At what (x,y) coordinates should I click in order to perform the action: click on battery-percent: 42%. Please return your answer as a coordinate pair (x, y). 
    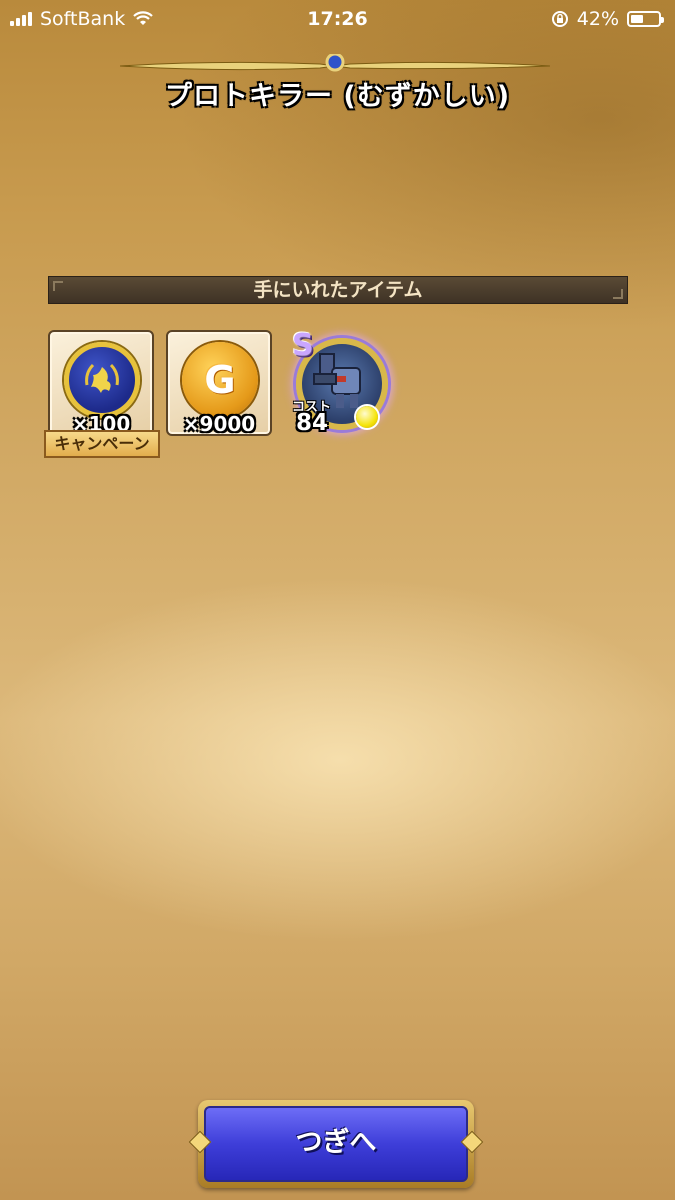
    Looking at the image, I should click on (597, 19).